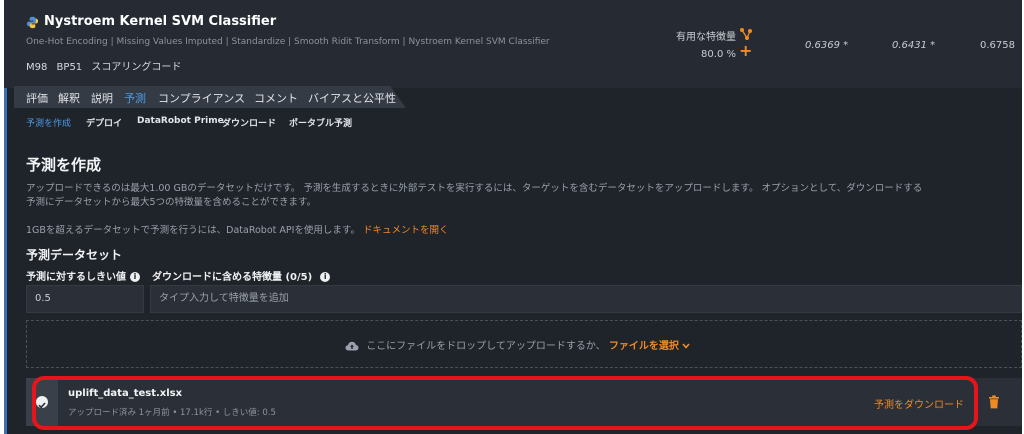 The height and width of the screenshot is (434, 1024). I want to click on features-input: タイプ入力して特徴量を追加, so click(586, 299).